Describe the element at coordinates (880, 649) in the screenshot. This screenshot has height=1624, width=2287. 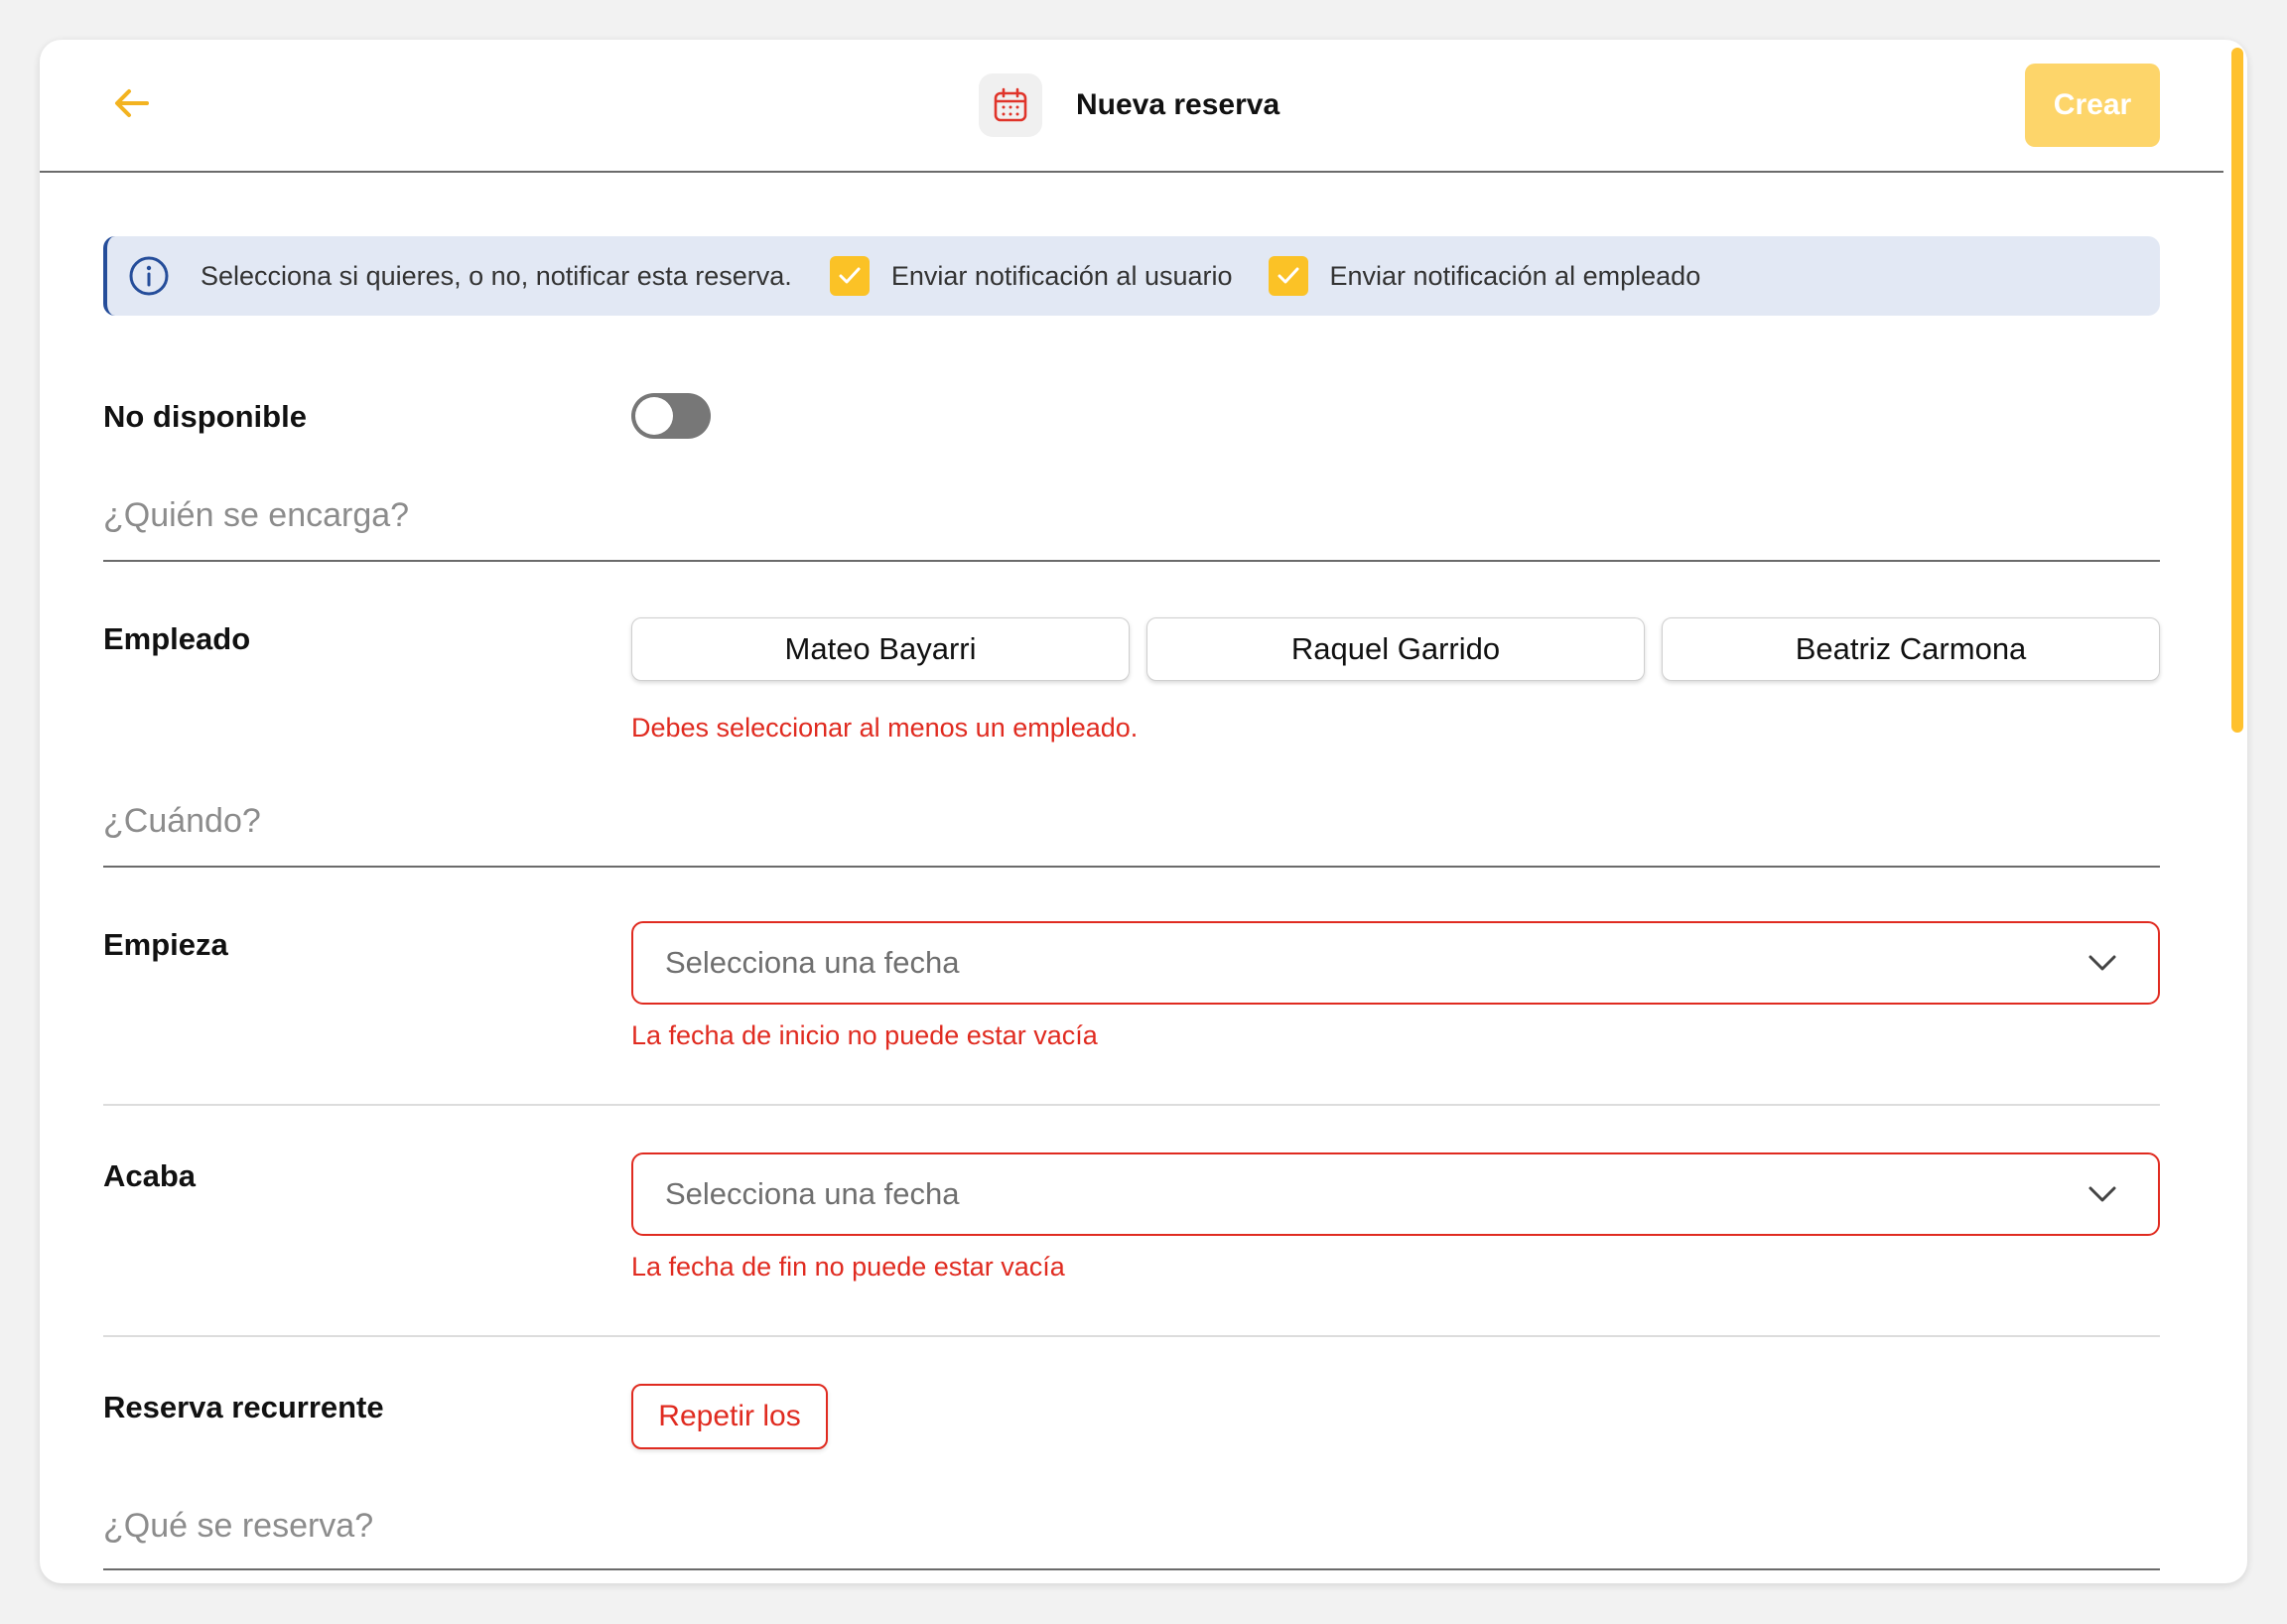
I see `employee-option: Mateo Bayarri` at that location.